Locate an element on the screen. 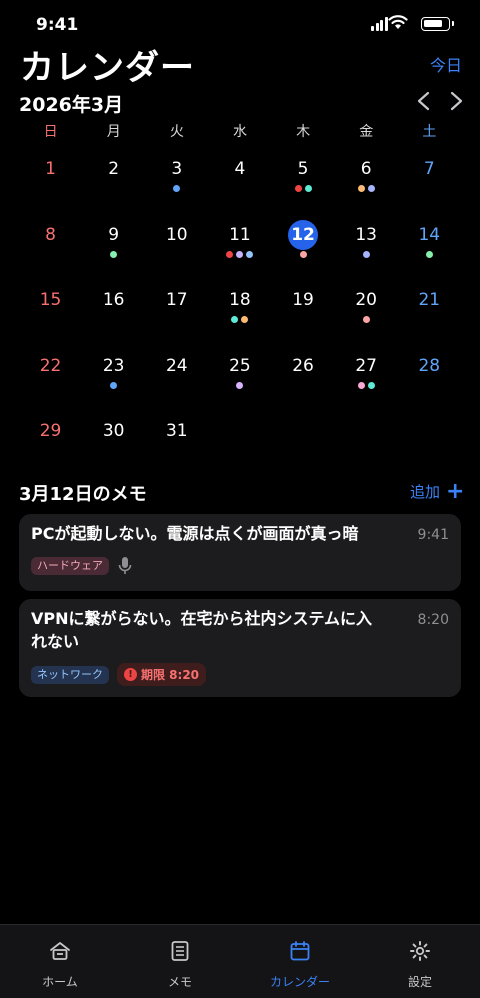  calendar-day: 17 is located at coordinates (176, 314).